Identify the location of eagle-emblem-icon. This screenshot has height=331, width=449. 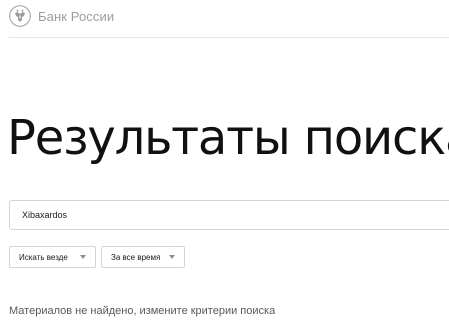
(20, 16).